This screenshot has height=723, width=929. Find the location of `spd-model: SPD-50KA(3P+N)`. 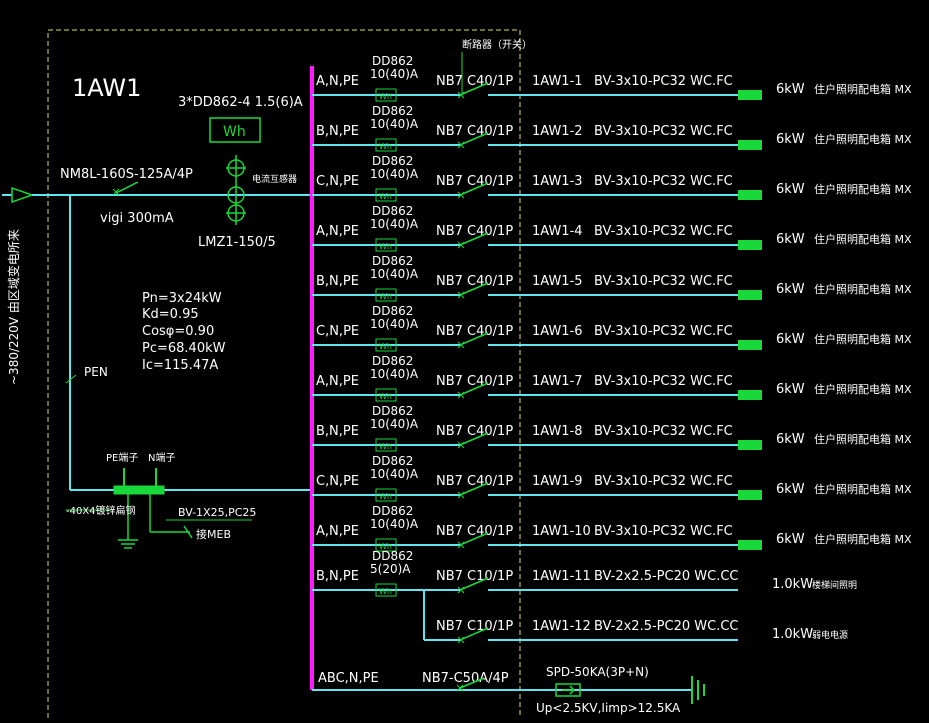

spd-model: SPD-50KA(3P+N) is located at coordinates (597, 672).